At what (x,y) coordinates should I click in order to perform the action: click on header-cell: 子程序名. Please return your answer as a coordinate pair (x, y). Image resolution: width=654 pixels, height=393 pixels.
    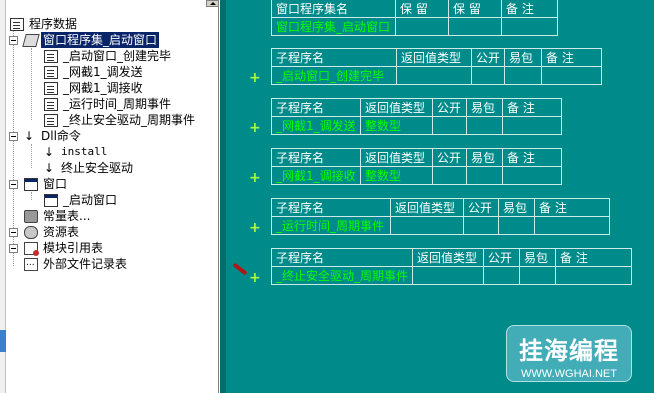
    Looking at the image, I should click on (316, 107).